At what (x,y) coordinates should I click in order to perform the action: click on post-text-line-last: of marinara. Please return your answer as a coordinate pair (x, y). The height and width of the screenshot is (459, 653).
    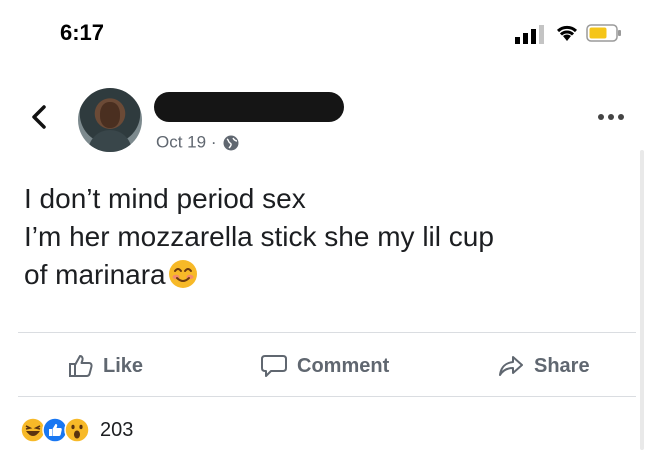
    Looking at the image, I should click on (324, 275).